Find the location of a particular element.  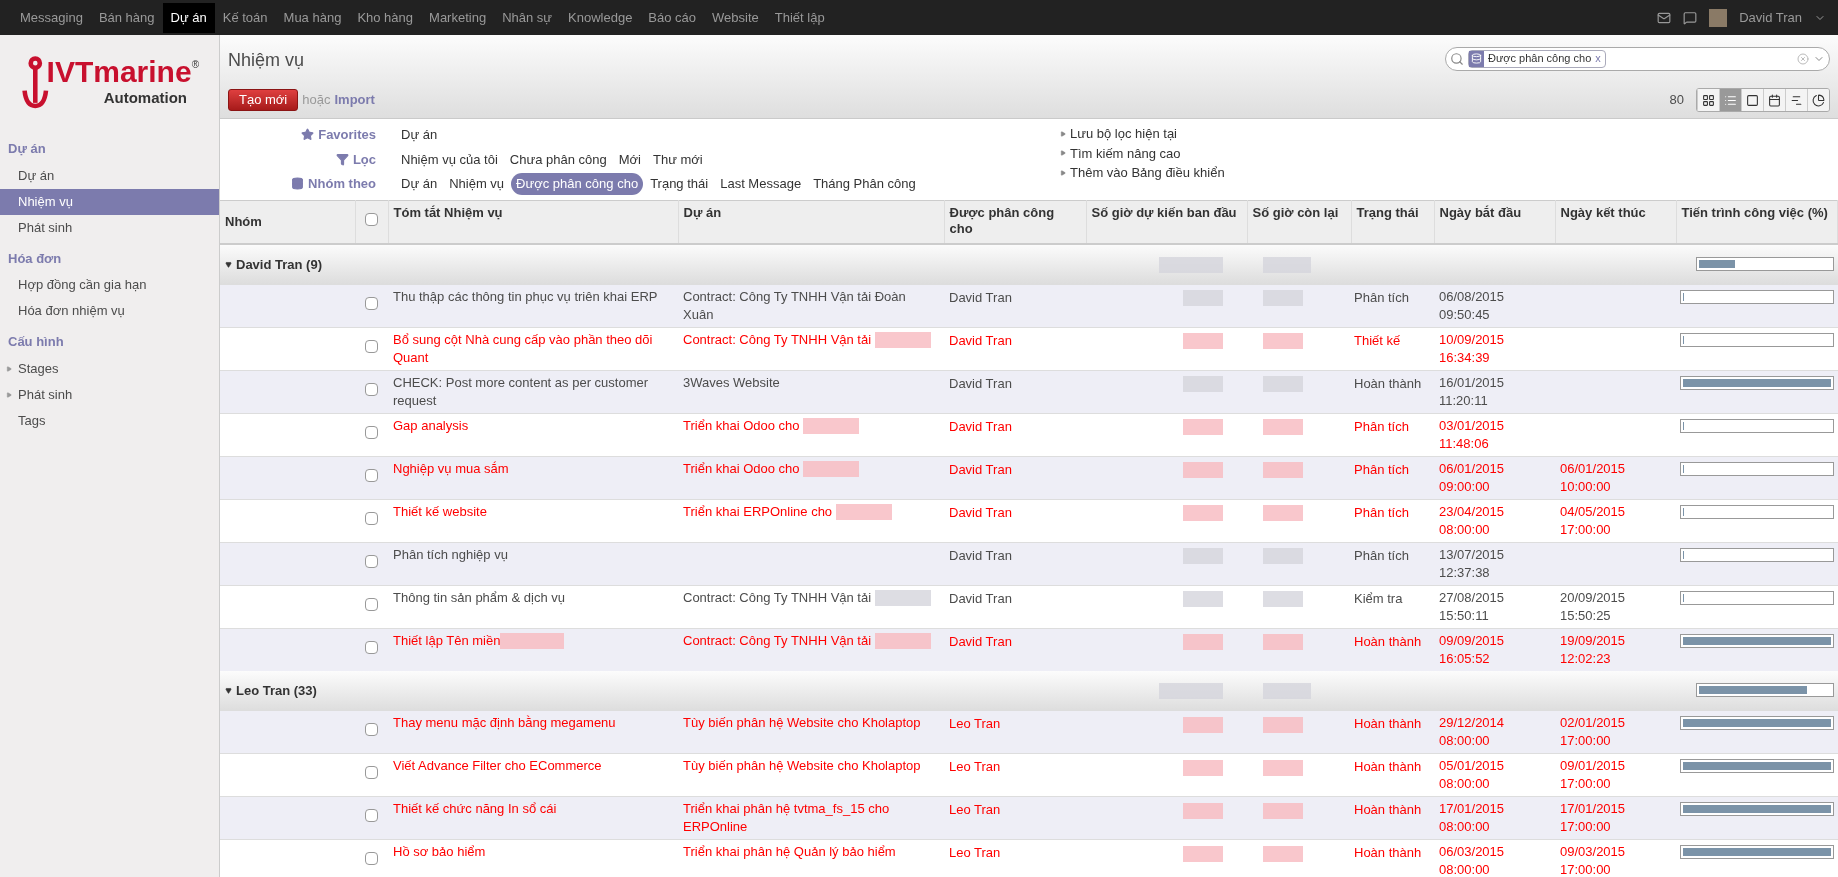

column-header: Nhóm is located at coordinates (287, 222).